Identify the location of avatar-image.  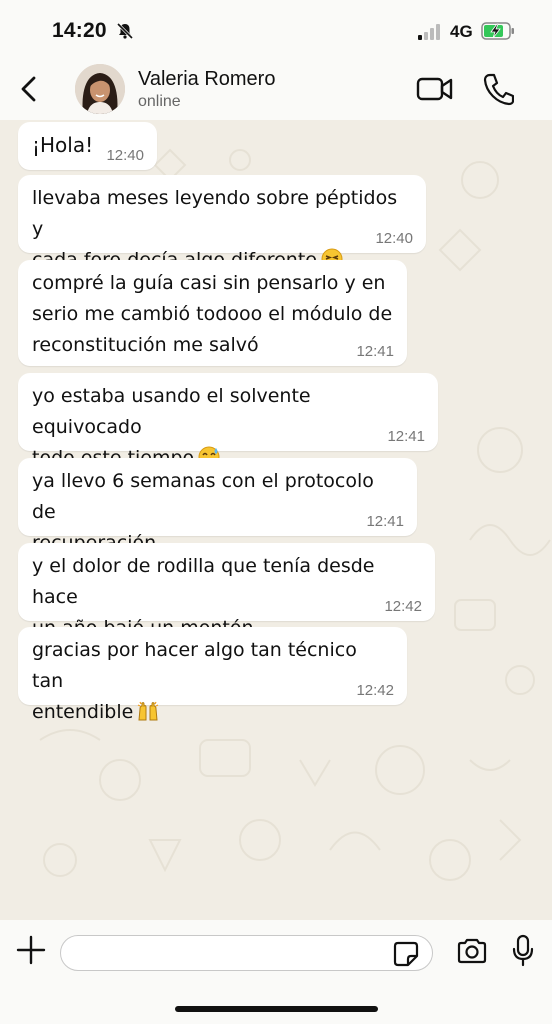
(100, 89).